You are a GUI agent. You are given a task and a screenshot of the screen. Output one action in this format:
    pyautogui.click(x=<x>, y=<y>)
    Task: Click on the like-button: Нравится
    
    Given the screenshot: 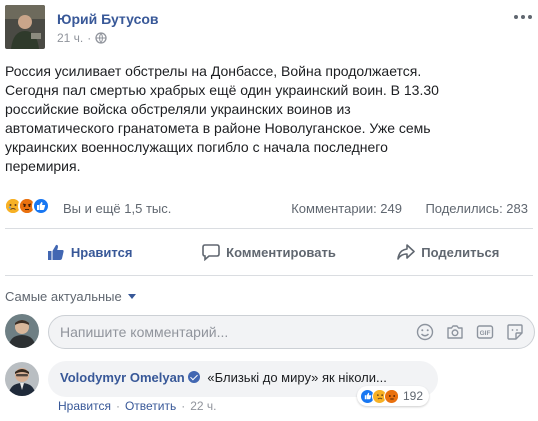 What is the action you would take?
    pyautogui.click(x=89, y=252)
    